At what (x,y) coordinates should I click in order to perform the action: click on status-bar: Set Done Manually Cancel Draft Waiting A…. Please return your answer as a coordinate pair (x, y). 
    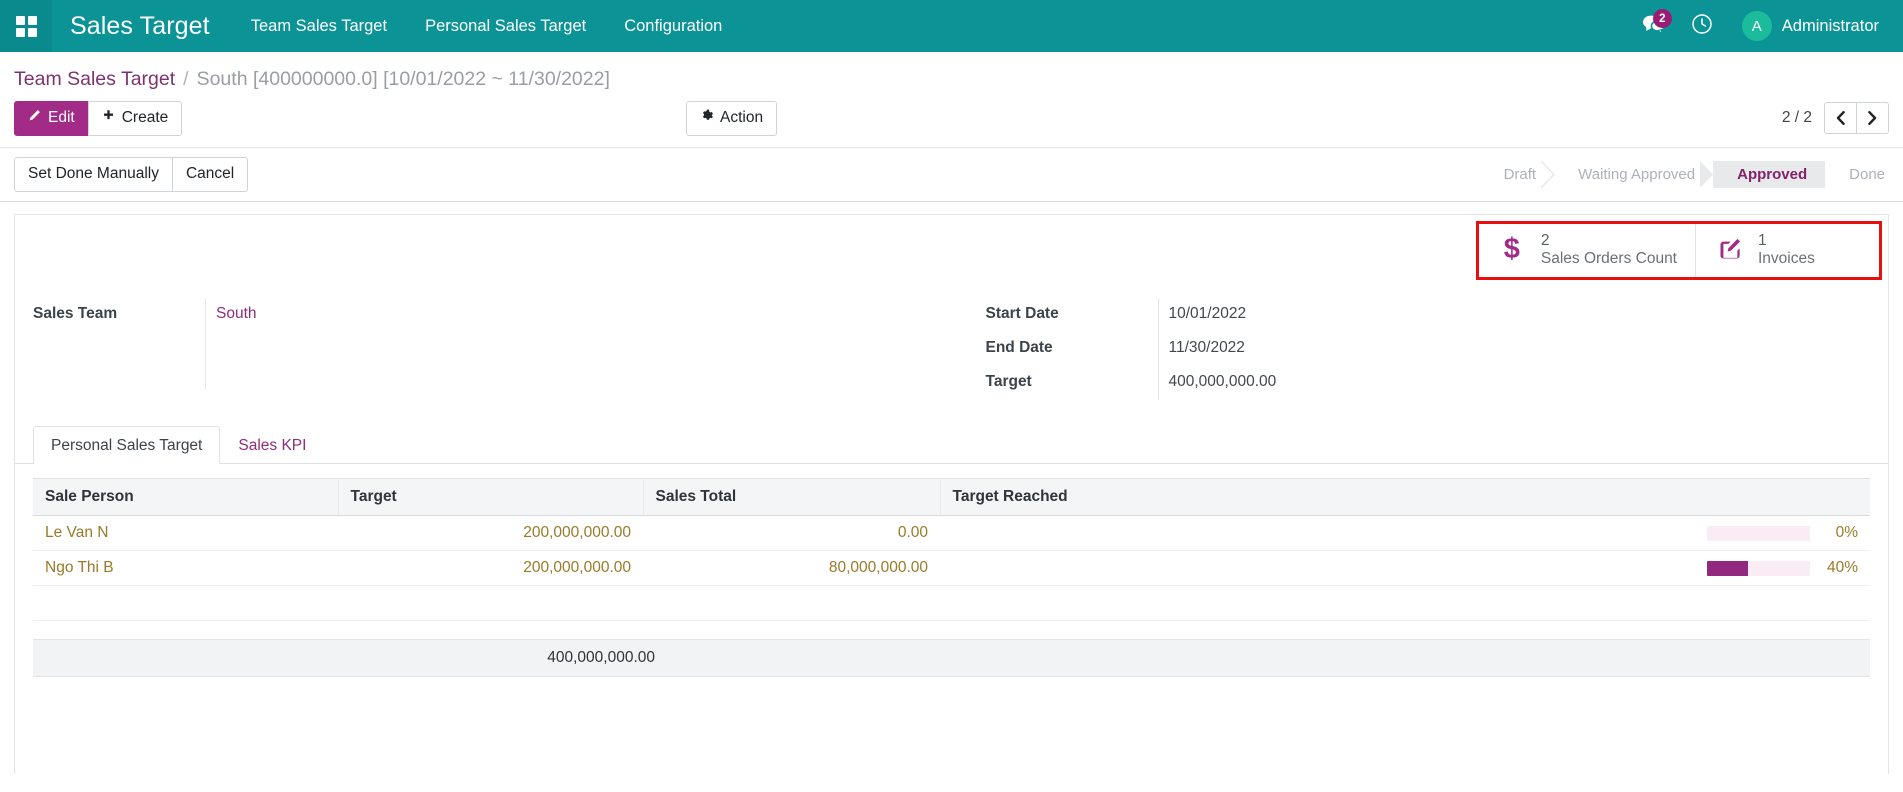
    Looking at the image, I should click on (951, 174).